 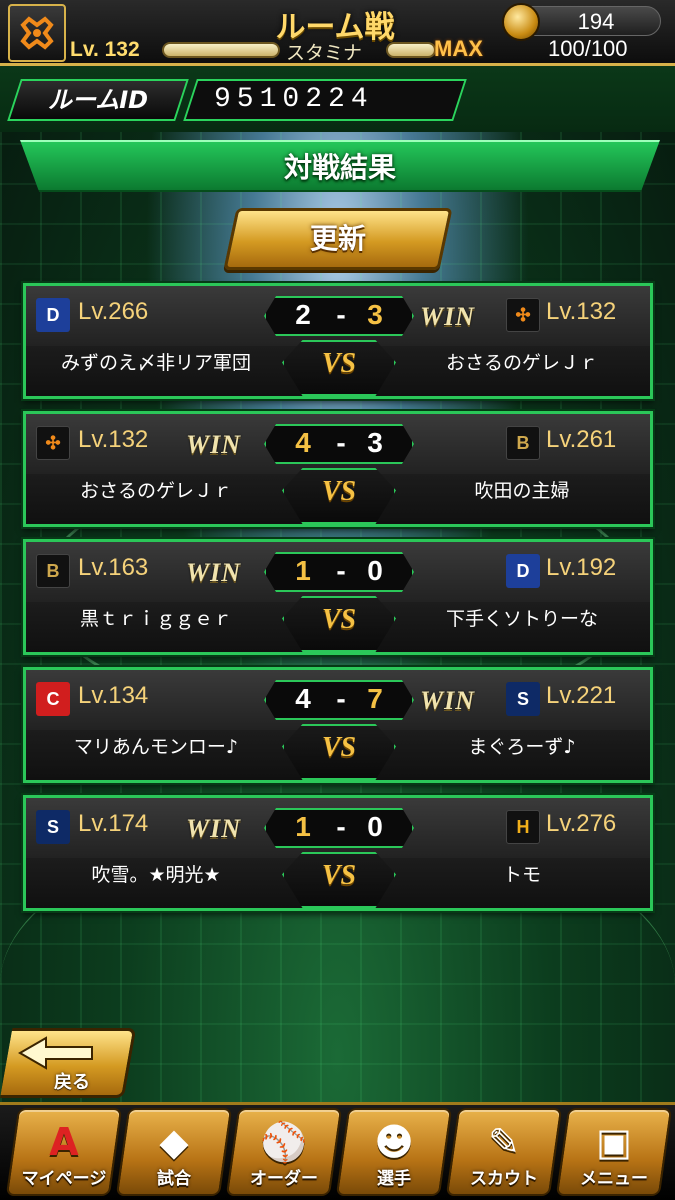 What do you see at coordinates (72, 1082) in the screenshot?
I see `back-label: 戻る` at bounding box center [72, 1082].